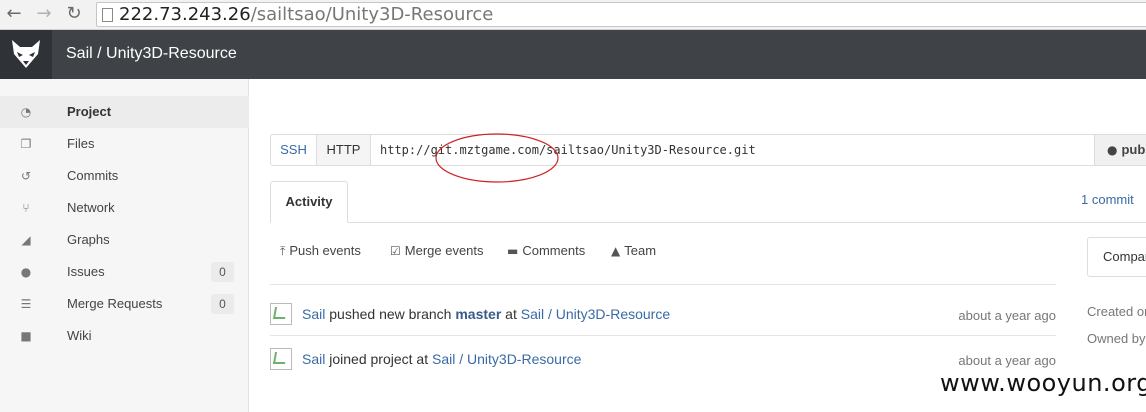 The height and width of the screenshot is (412, 1146). What do you see at coordinates (283, 251) in the screenshot?
I see `upload-icon: ⤒` at bounding box center [283, 251].